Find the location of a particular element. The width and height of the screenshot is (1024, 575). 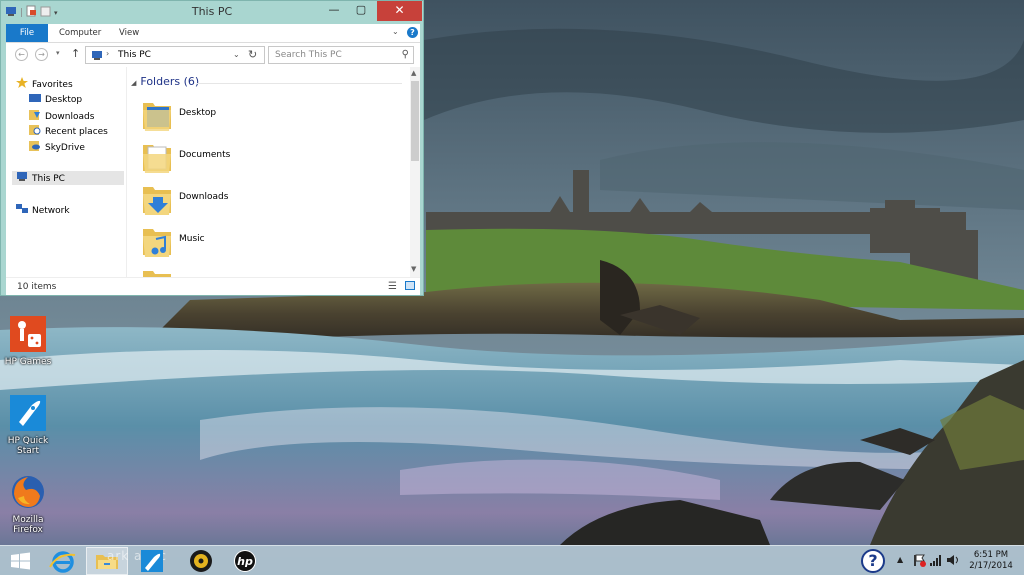

address-bar: › This PC ⌄ ↻ is located at coordinates (175, 55).